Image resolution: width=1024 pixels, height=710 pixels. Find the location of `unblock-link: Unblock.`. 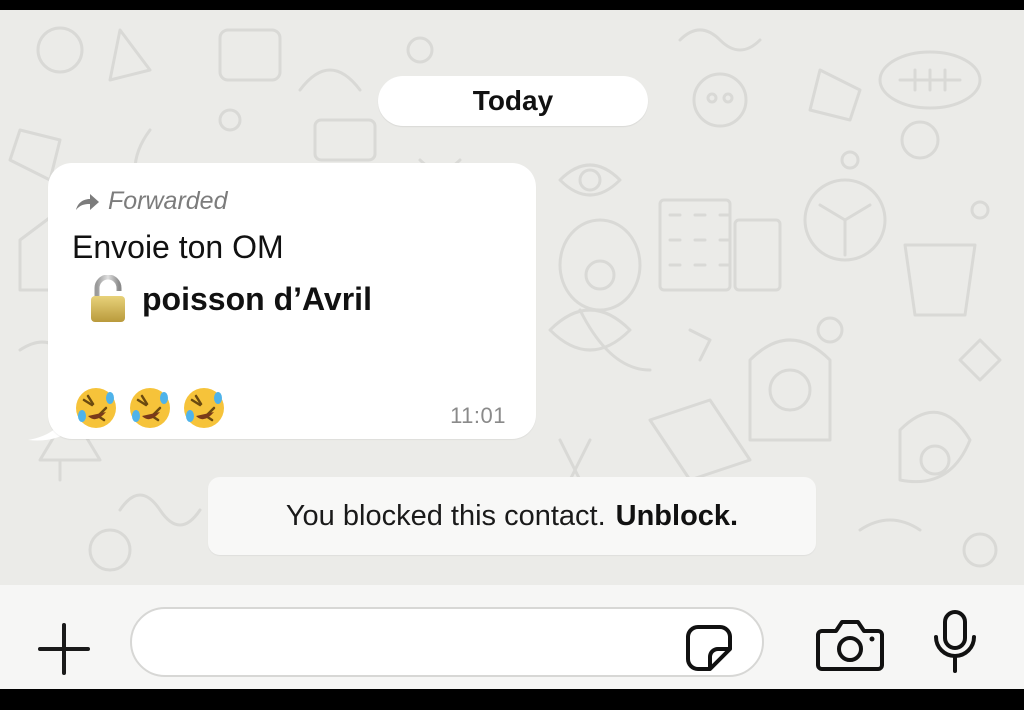

unblock-link: Unblock. is located at coordinates (677, 516).